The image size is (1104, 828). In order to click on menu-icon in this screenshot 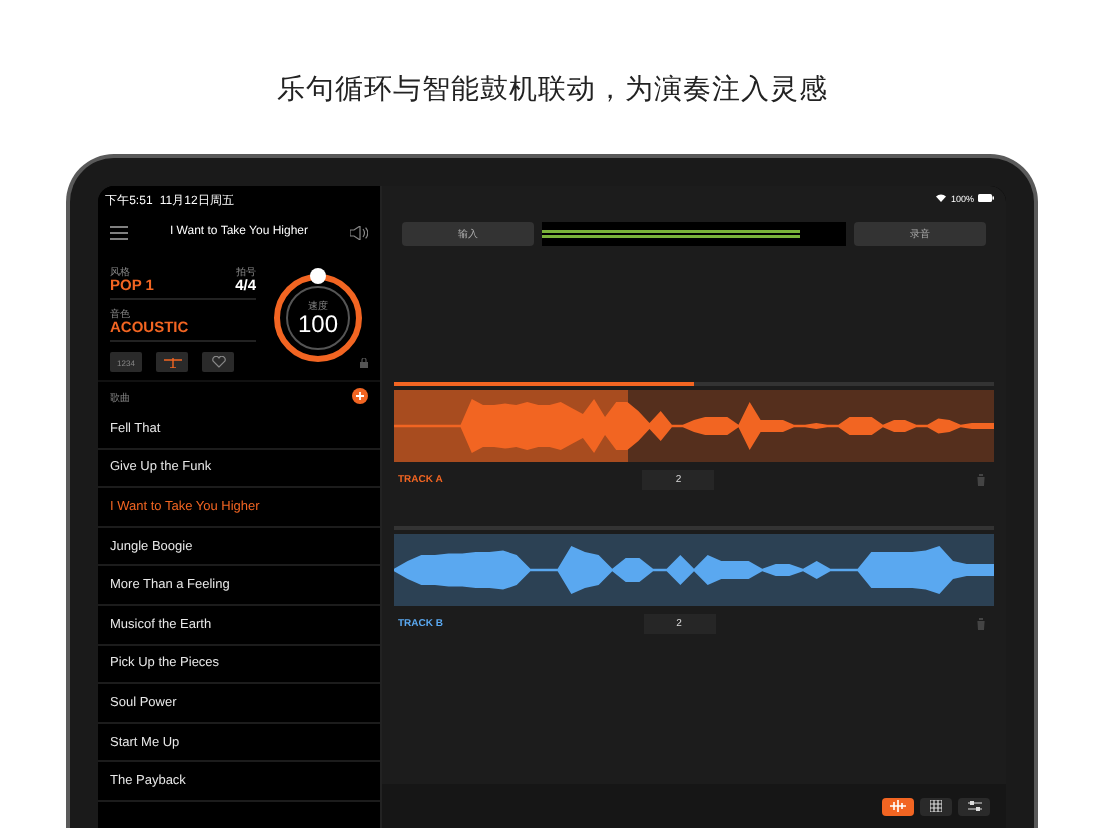, I will do `click(119, 232)`.